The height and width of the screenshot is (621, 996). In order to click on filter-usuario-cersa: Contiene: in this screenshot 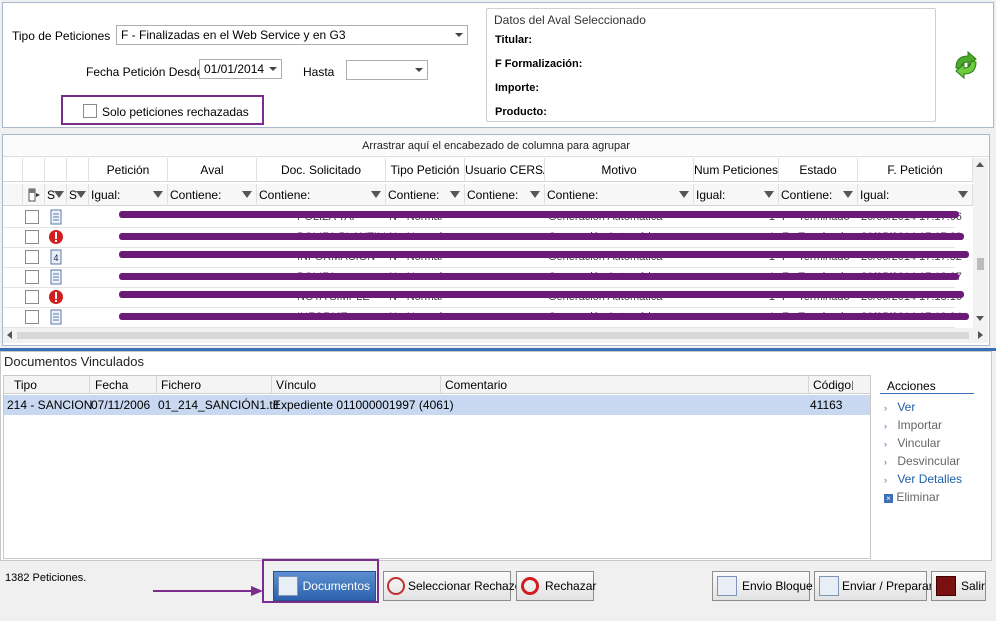, I will do `click(505, 195)`.